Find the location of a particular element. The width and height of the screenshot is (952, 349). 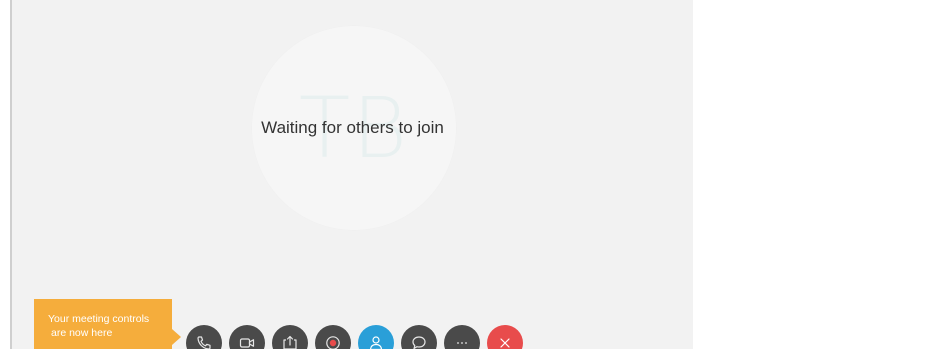

tooltip-arrow is located at coordinates (176, 337).